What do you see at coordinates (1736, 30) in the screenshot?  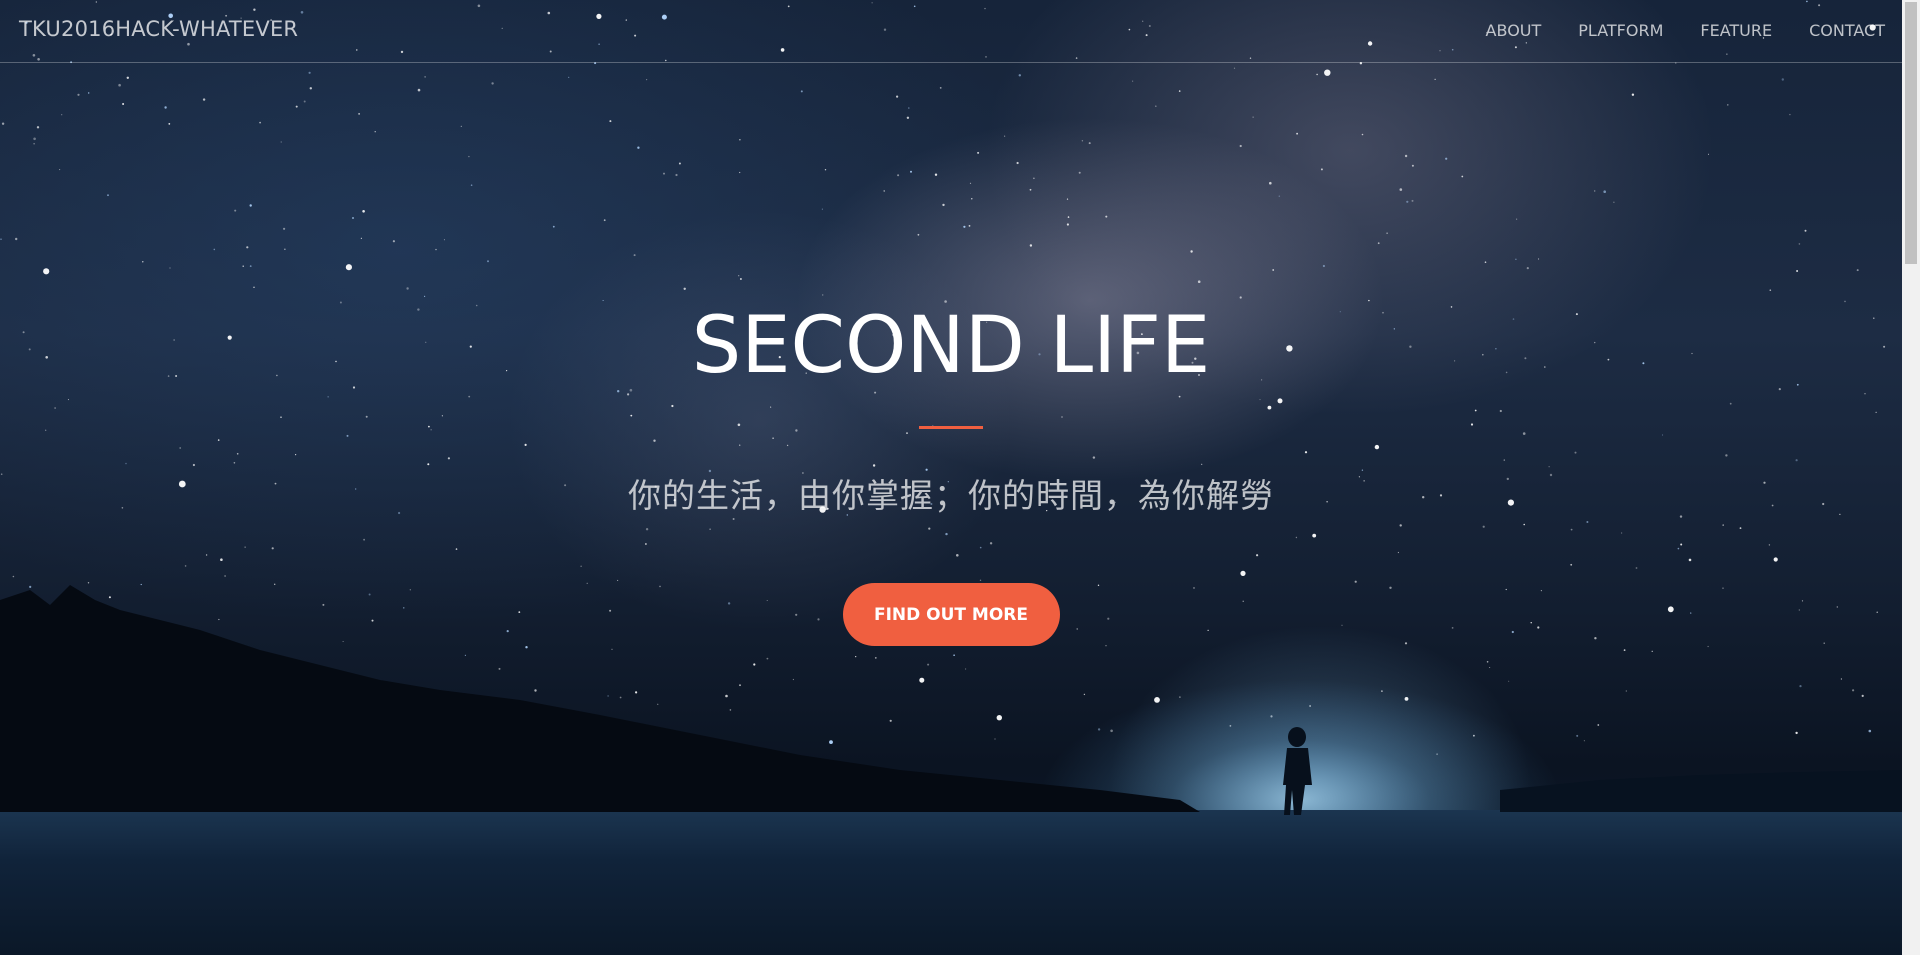 I see `nav-link-feature: FEATURE` at bounding box center [1736, 30].